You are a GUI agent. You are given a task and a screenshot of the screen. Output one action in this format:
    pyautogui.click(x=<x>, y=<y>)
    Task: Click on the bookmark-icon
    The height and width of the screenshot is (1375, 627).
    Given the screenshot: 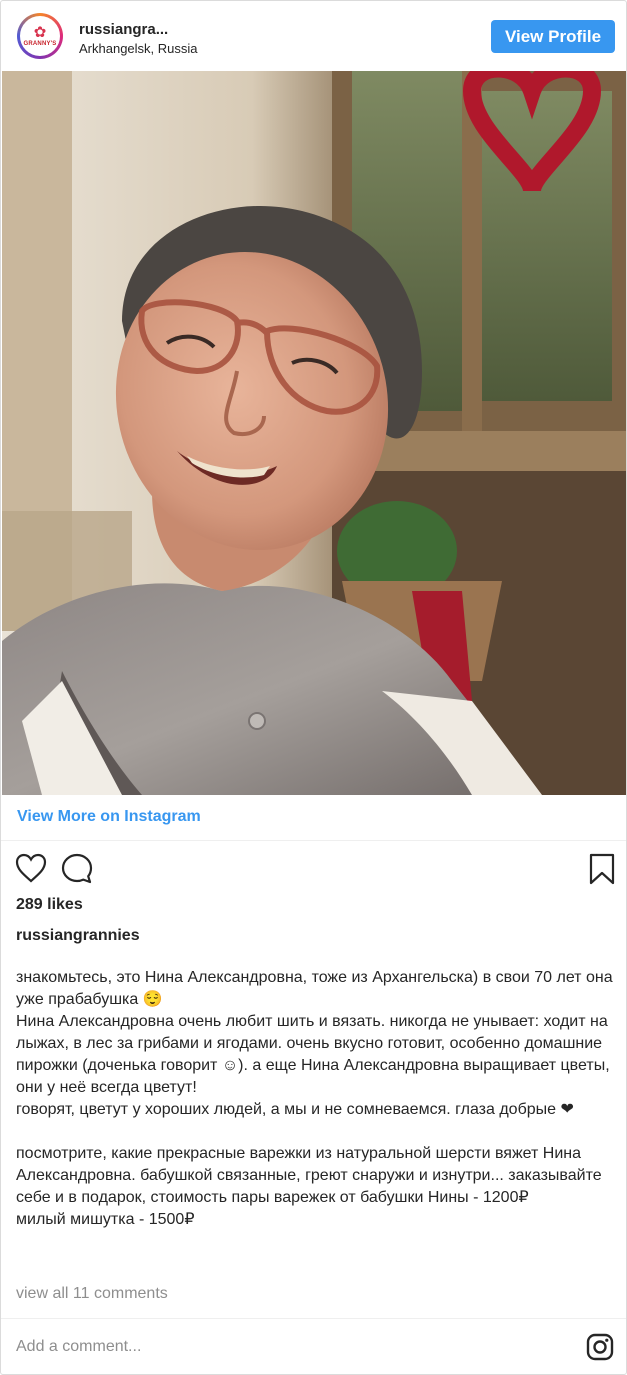 What is the action you would take?
    pyautogui.click(x=602, y=871)
    